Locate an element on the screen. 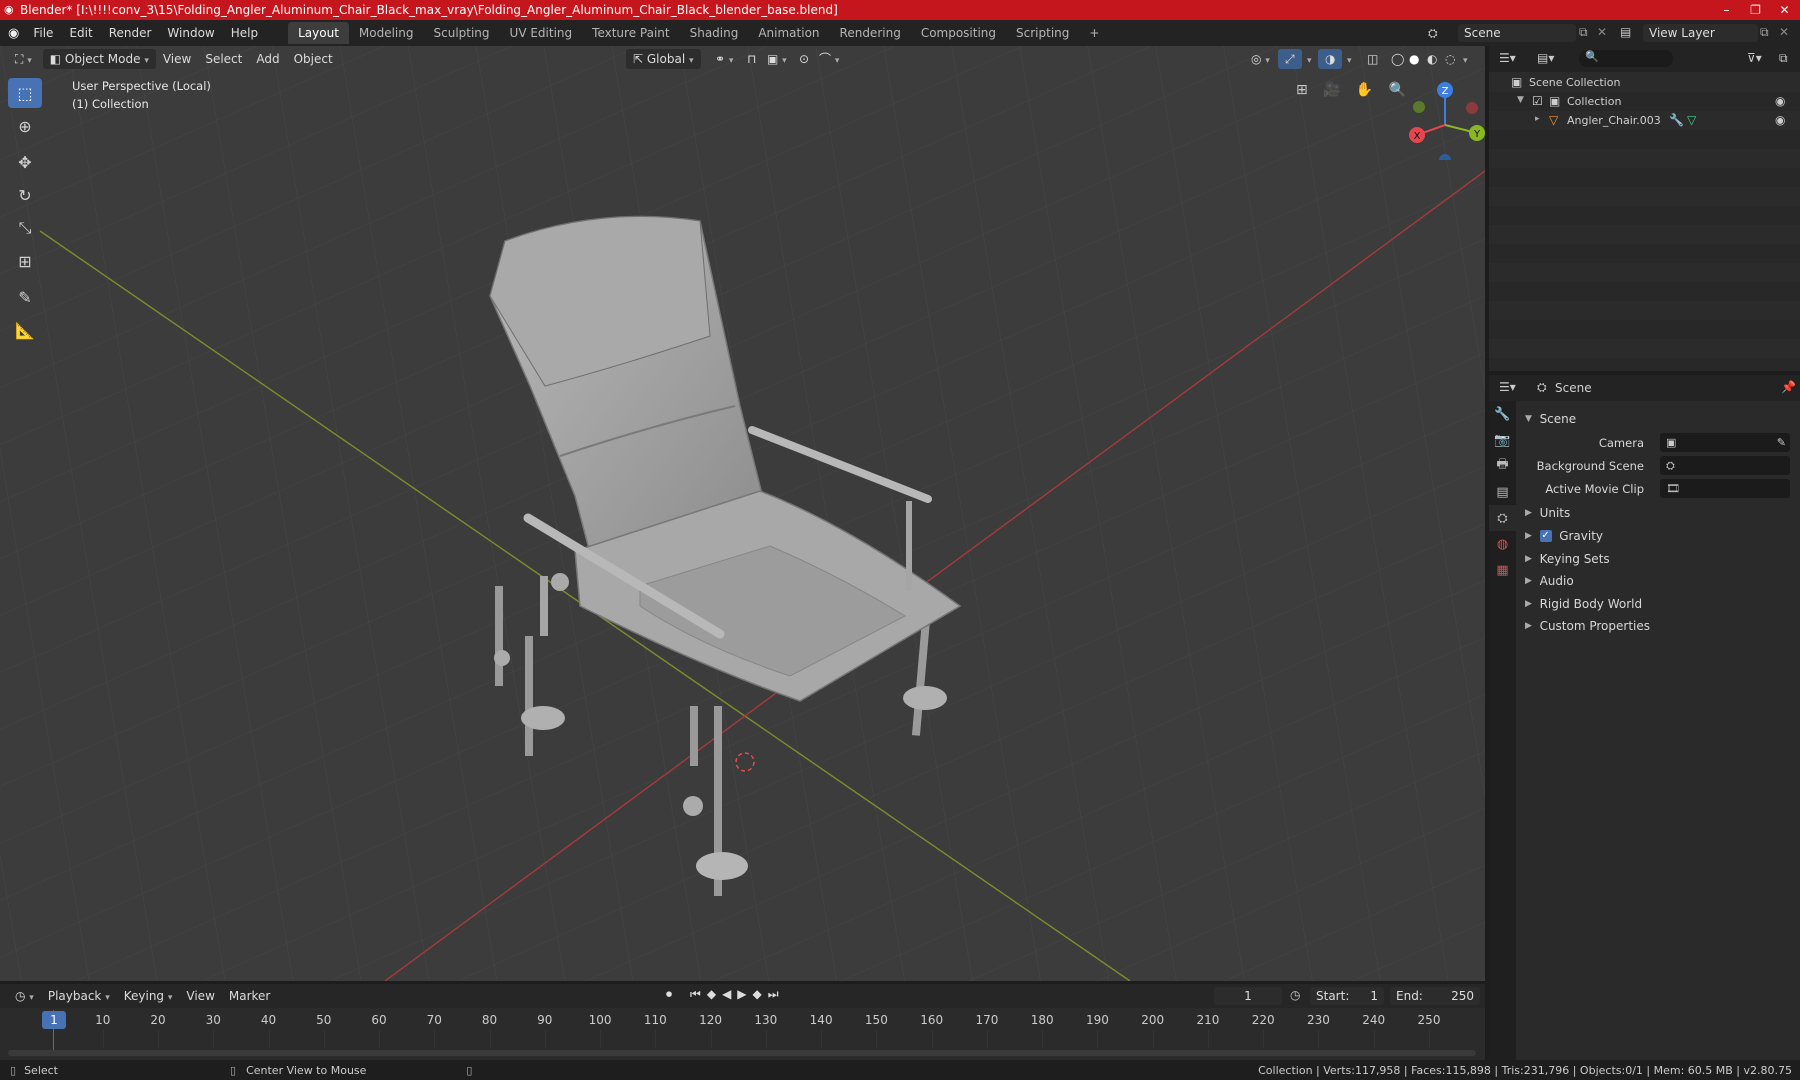  tab-uv-editing: UV Editing is located at coordinates (541, 33).